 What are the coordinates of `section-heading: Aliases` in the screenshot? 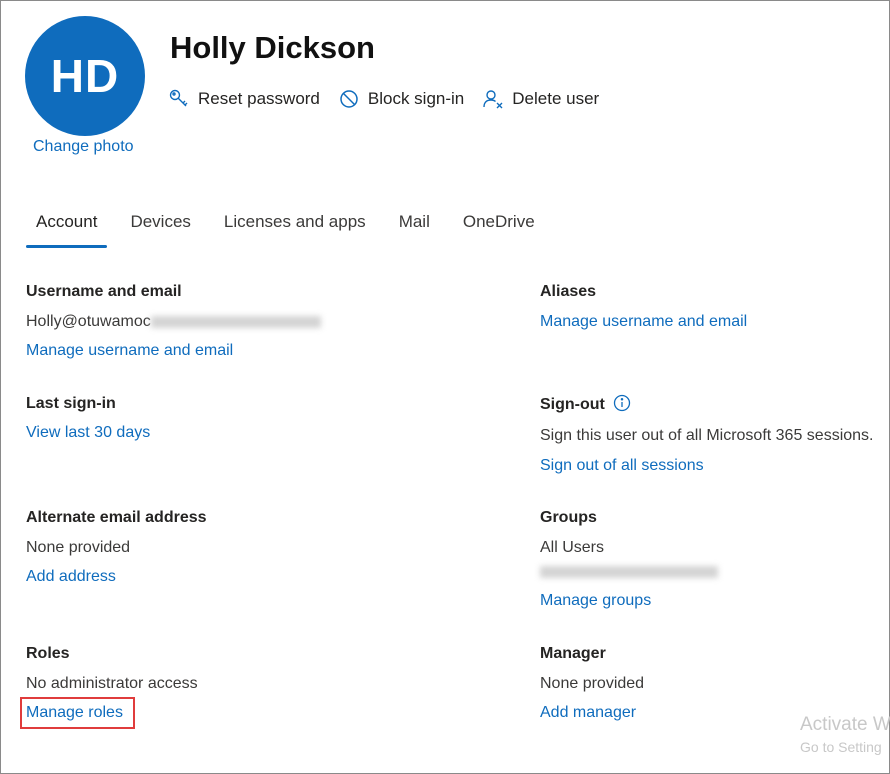 It's located at (568, 291).